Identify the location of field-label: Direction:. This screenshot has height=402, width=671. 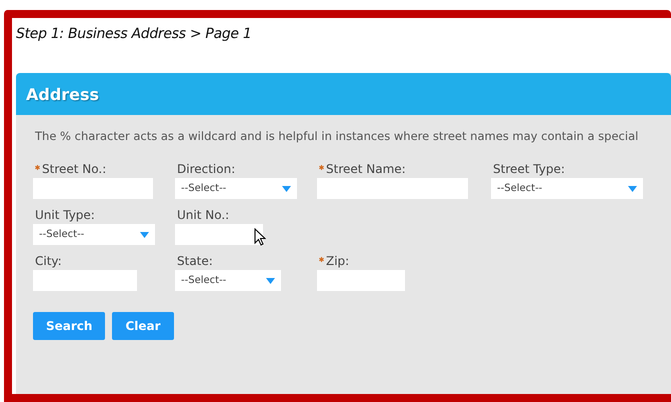
(206, 170).